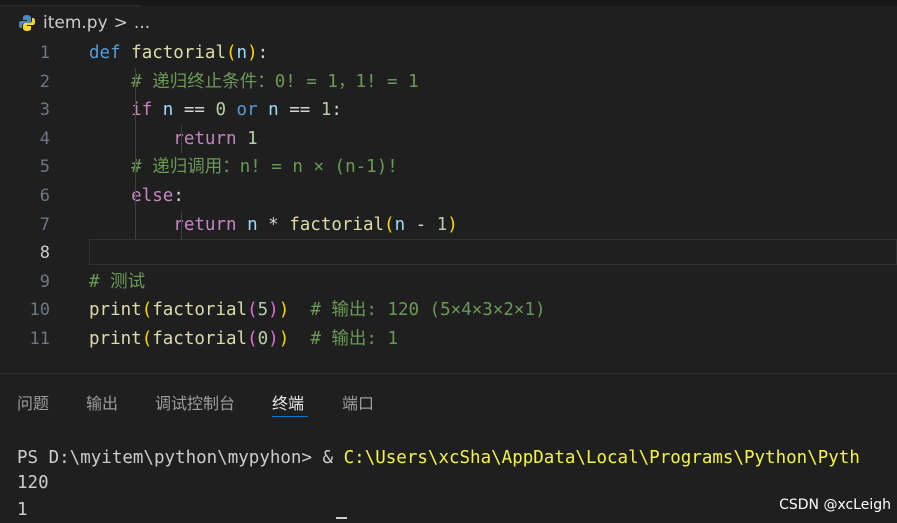 The image size is (897, 523). What do you see at coordinates (290, 416) in the screenshot?
I see `active-tab-underline` at bounding box center [290, 416].